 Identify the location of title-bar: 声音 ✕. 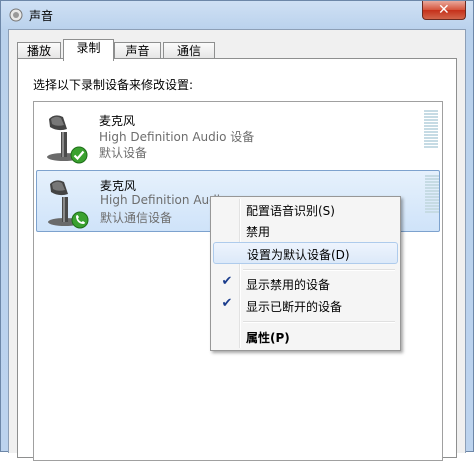
(237, 15).